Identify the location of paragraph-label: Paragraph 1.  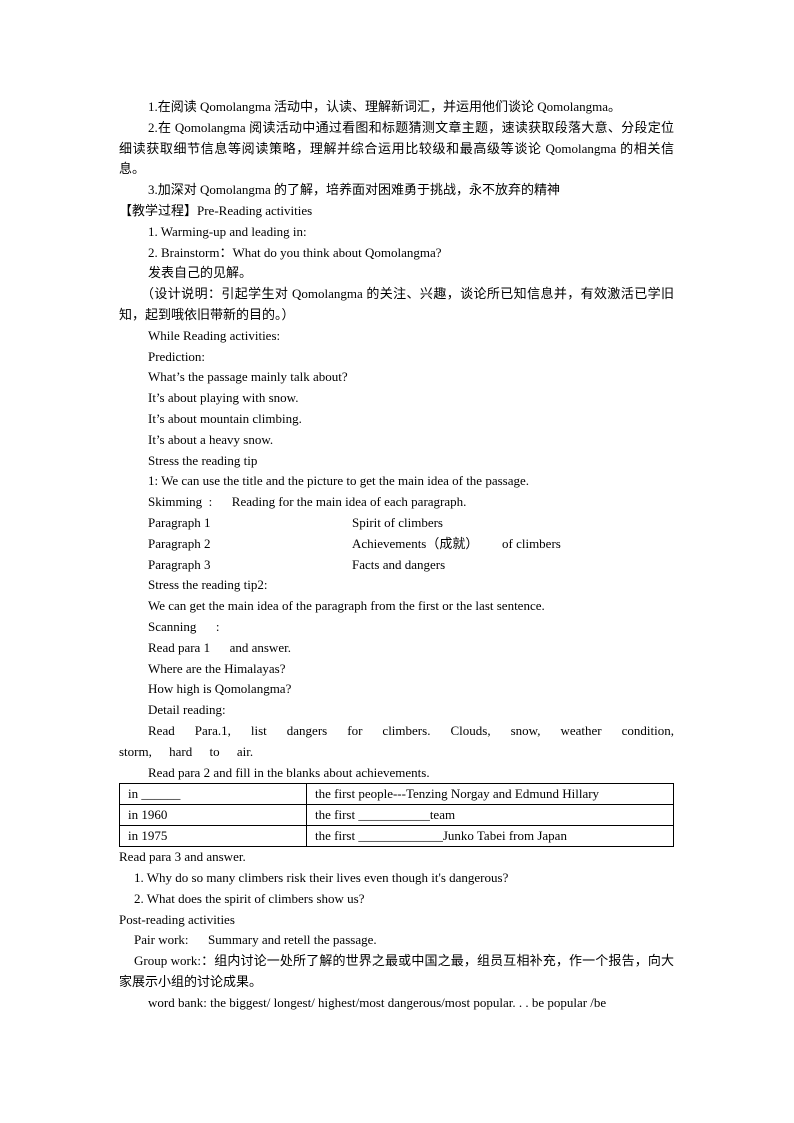
(179, 522).